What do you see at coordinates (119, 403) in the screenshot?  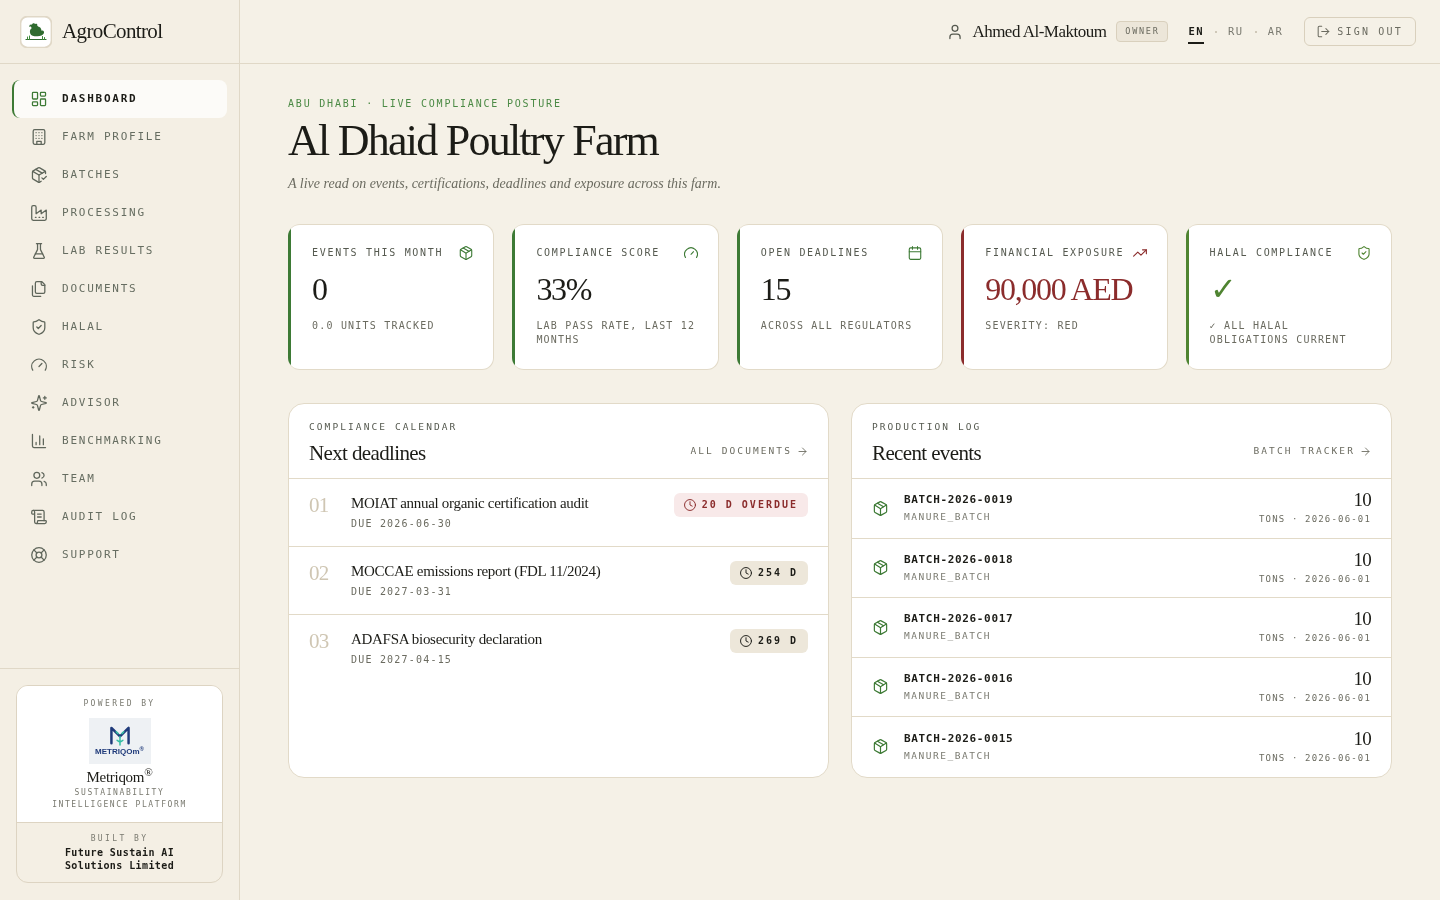 I see `nav-item: ADVISOR` at bounding box center [119, 403].